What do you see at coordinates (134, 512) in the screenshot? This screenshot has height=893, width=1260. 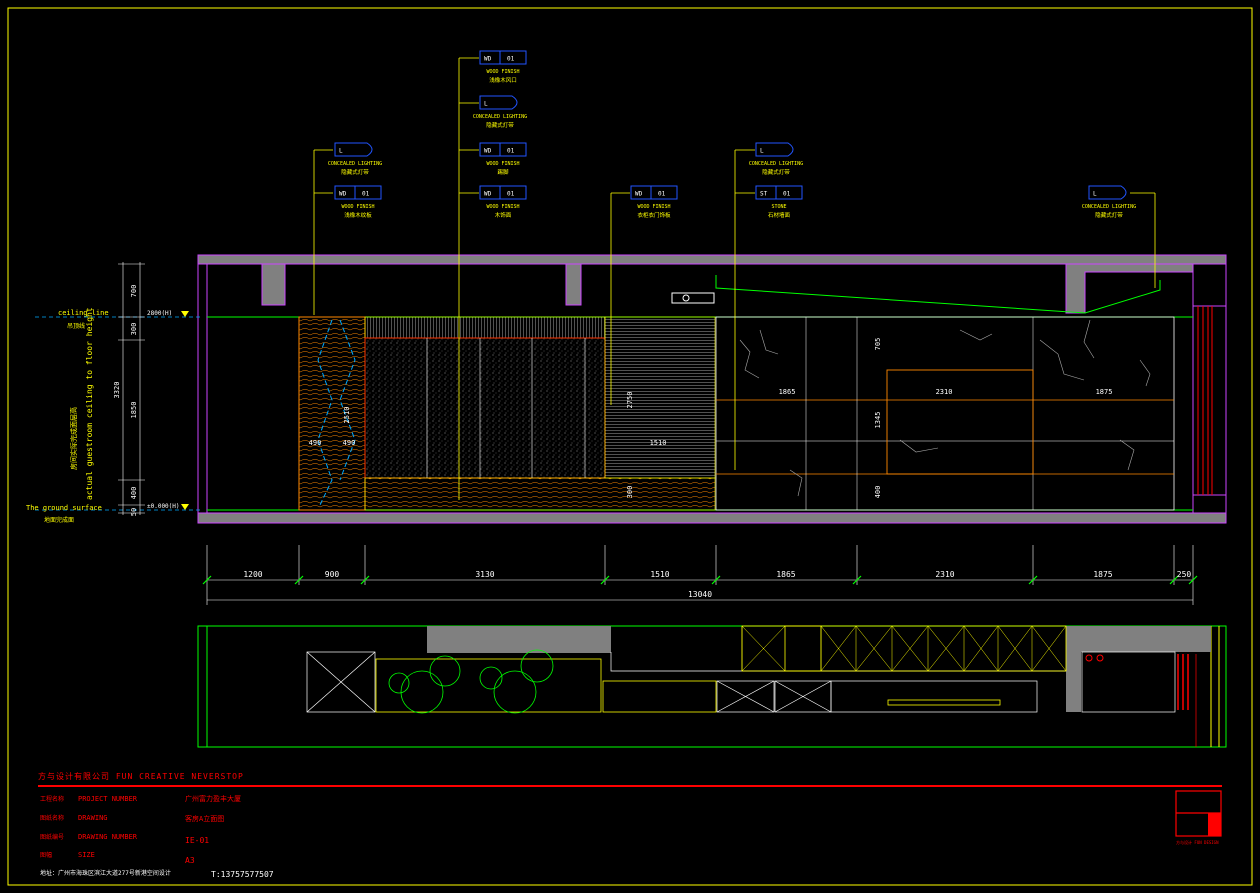 I see `height-dimension: 50` at bounding box center [134, 512].